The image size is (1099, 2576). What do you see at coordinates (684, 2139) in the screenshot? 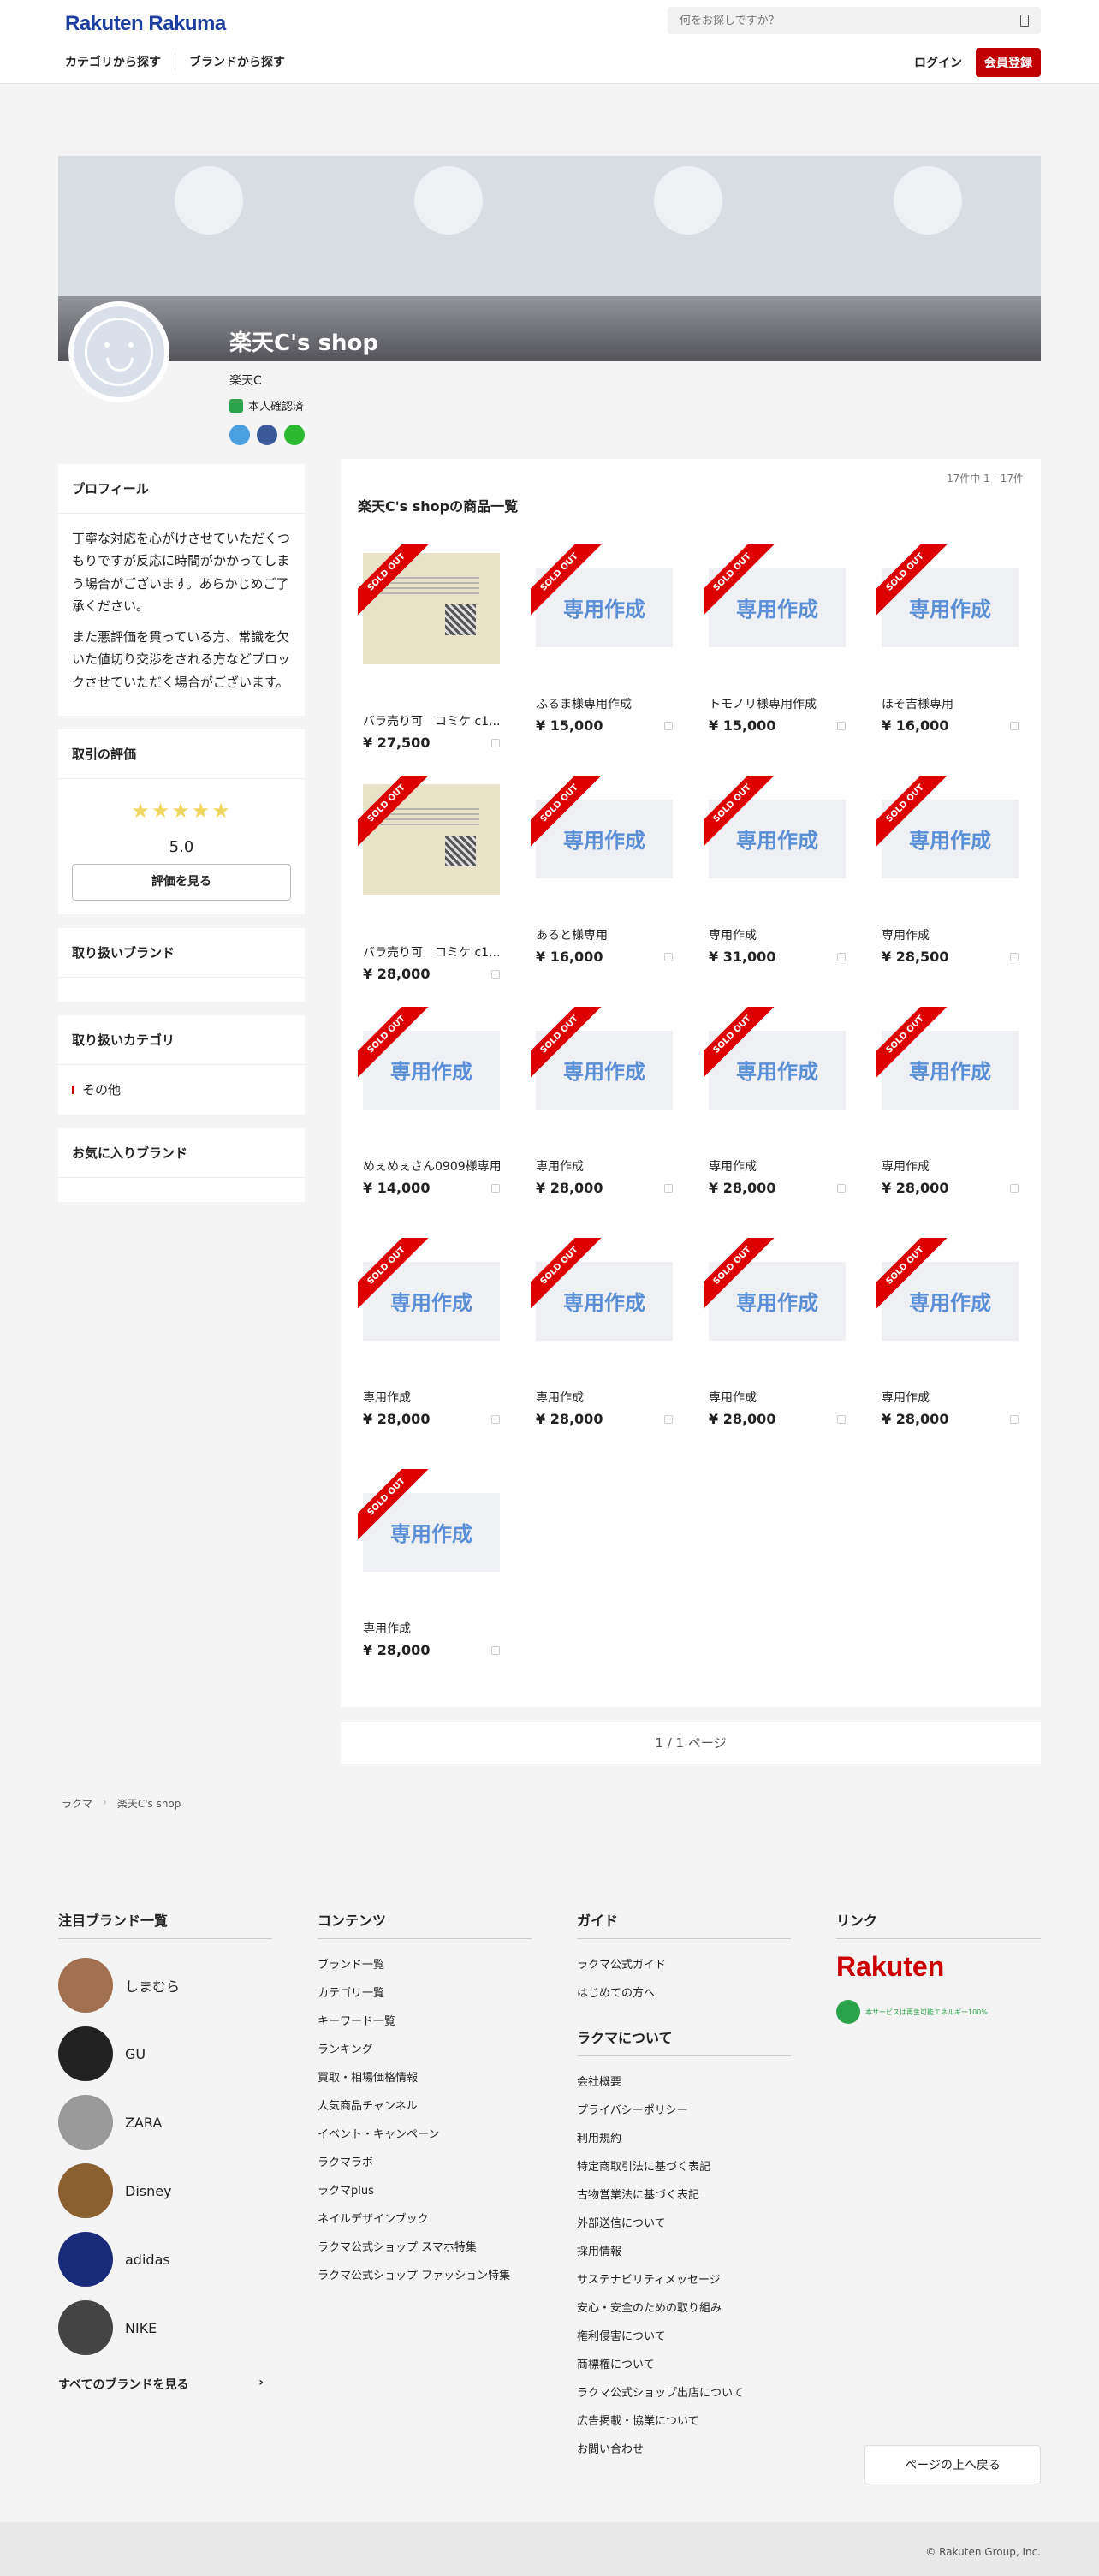
I see `footer-about-link: 利用規約` at bounding box center [684, 2139].